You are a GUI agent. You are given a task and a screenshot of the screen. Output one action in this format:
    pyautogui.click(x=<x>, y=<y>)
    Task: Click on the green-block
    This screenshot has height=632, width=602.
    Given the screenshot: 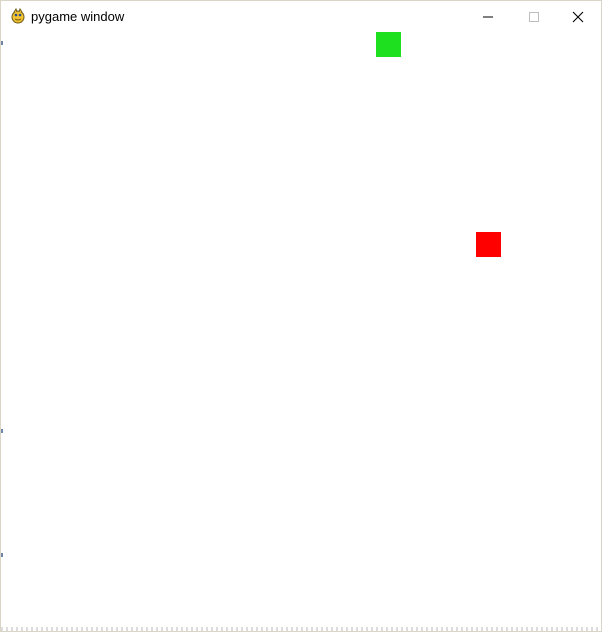 What is the action you would take?
    pyautogui.click(x=388, y=44)
    